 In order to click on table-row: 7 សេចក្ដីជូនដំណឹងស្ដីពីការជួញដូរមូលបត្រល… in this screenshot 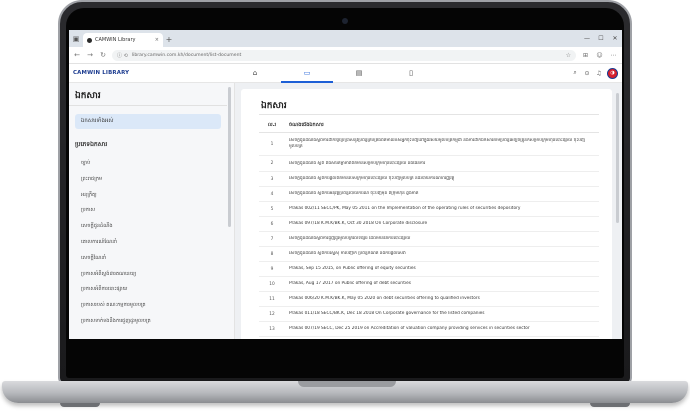, I will do `click(429, 239)`.